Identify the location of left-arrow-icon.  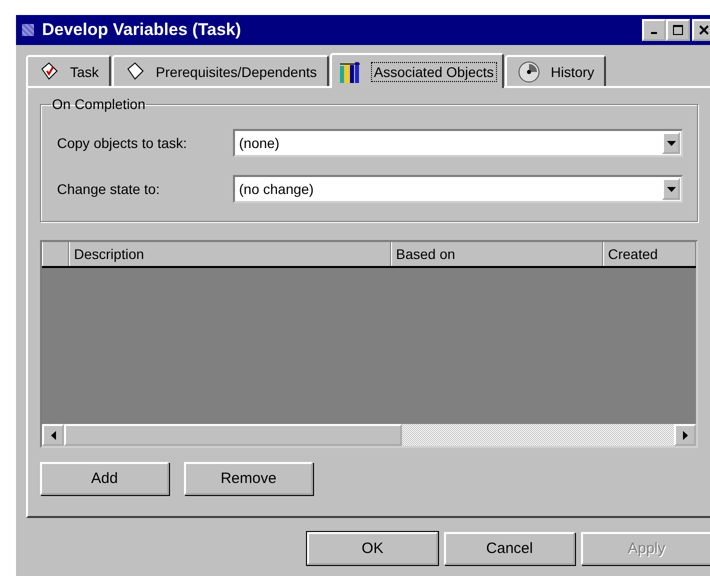
(53, 435).